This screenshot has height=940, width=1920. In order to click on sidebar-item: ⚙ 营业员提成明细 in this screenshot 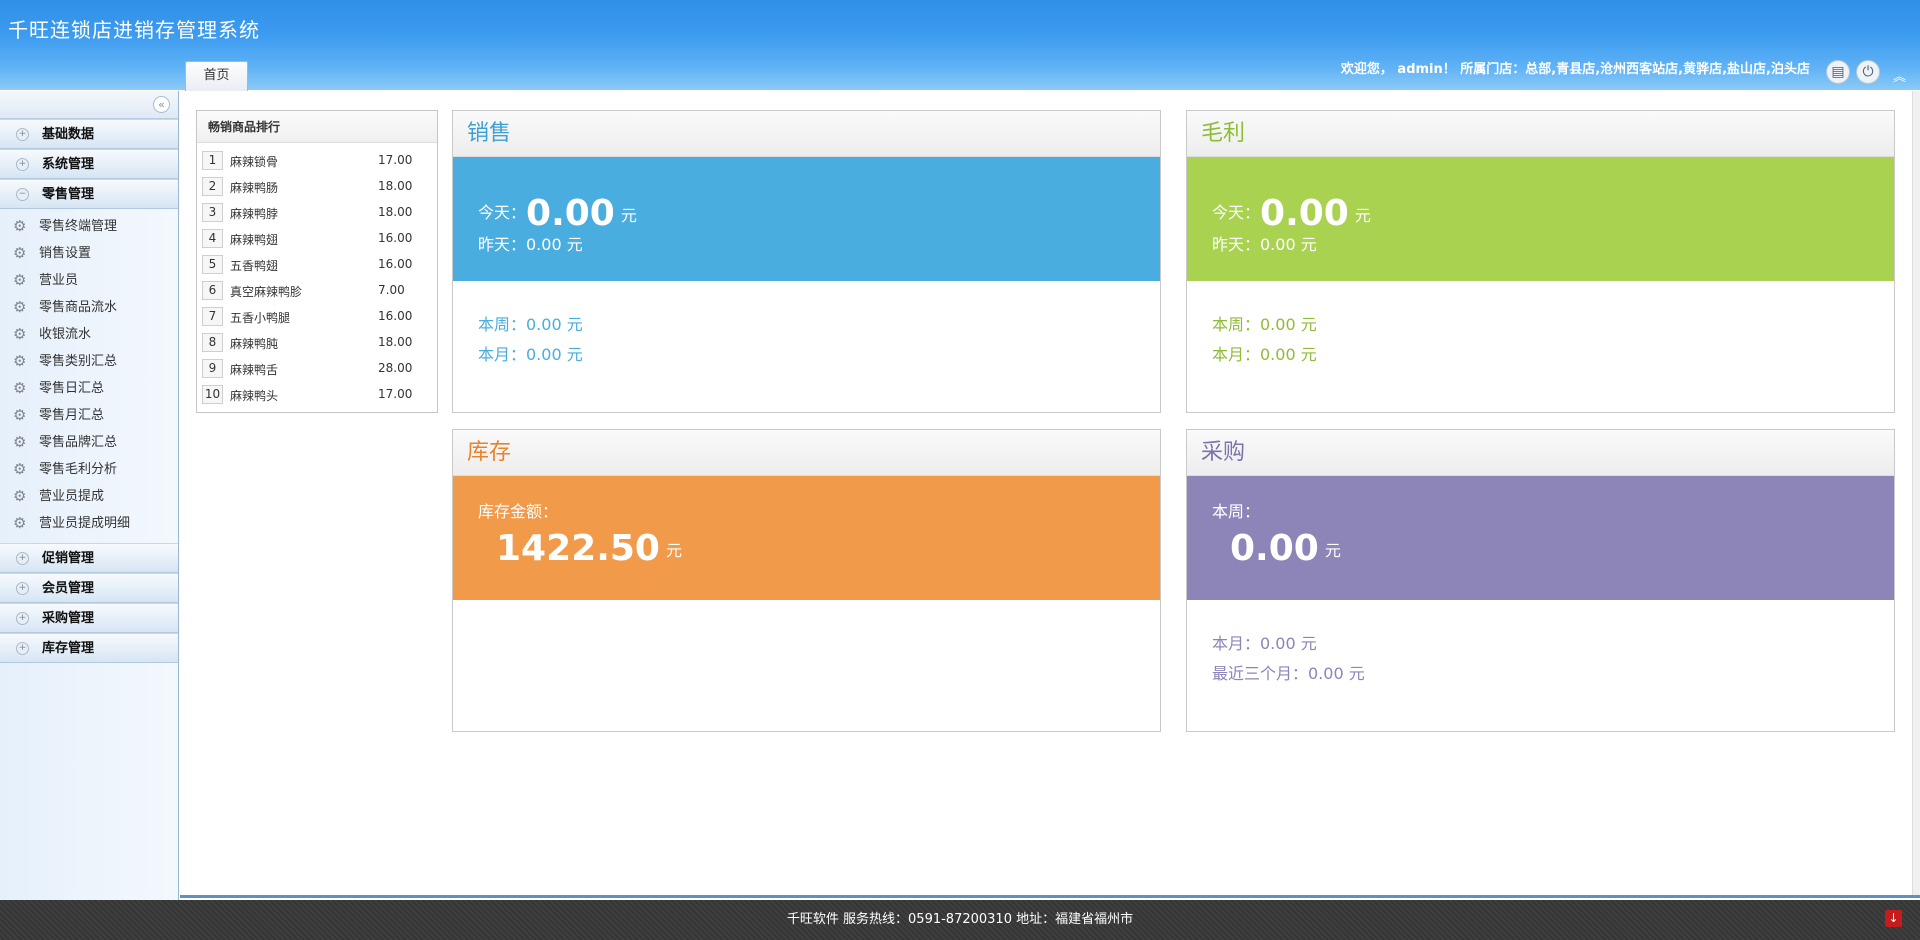, I will do `click(89, 523)`.